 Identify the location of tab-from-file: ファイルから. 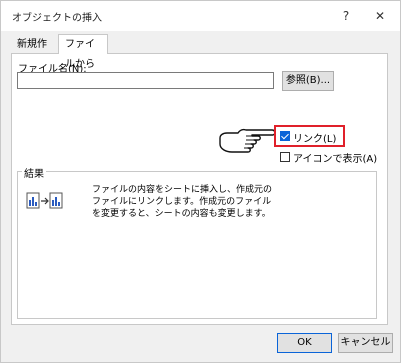
(83, 52).